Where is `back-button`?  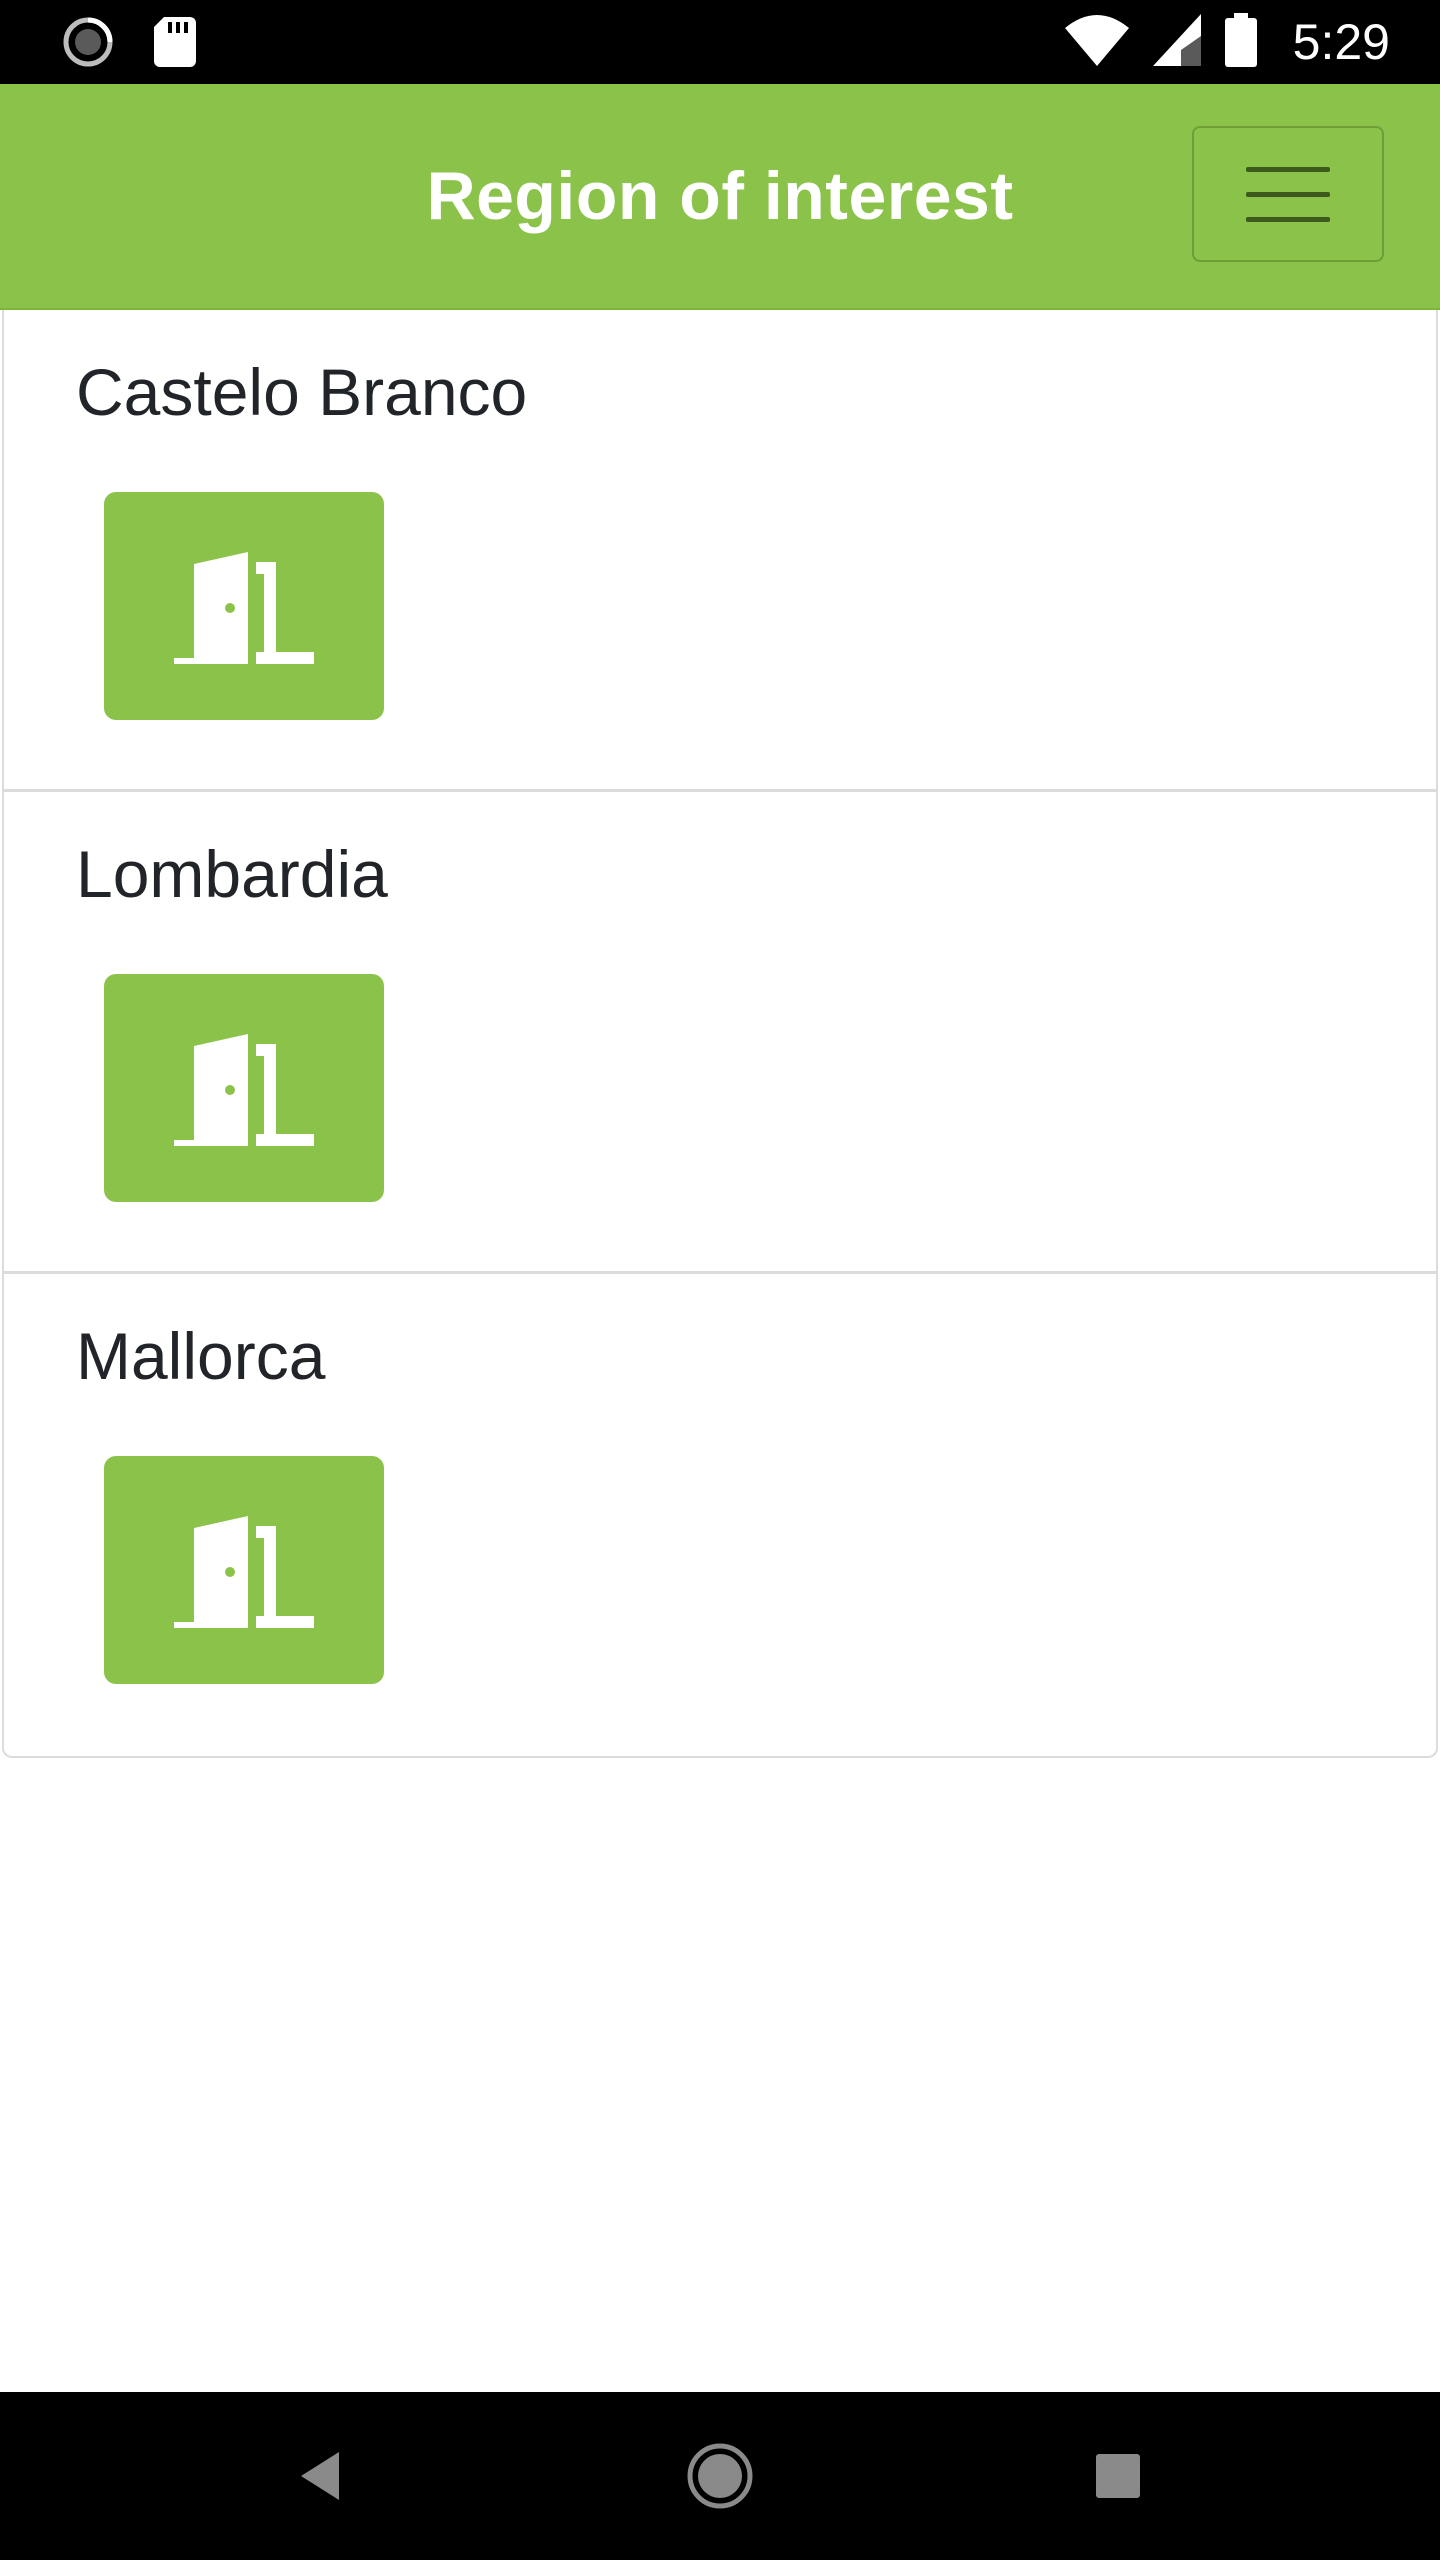
back-button is located at coordinates (320, 2476).